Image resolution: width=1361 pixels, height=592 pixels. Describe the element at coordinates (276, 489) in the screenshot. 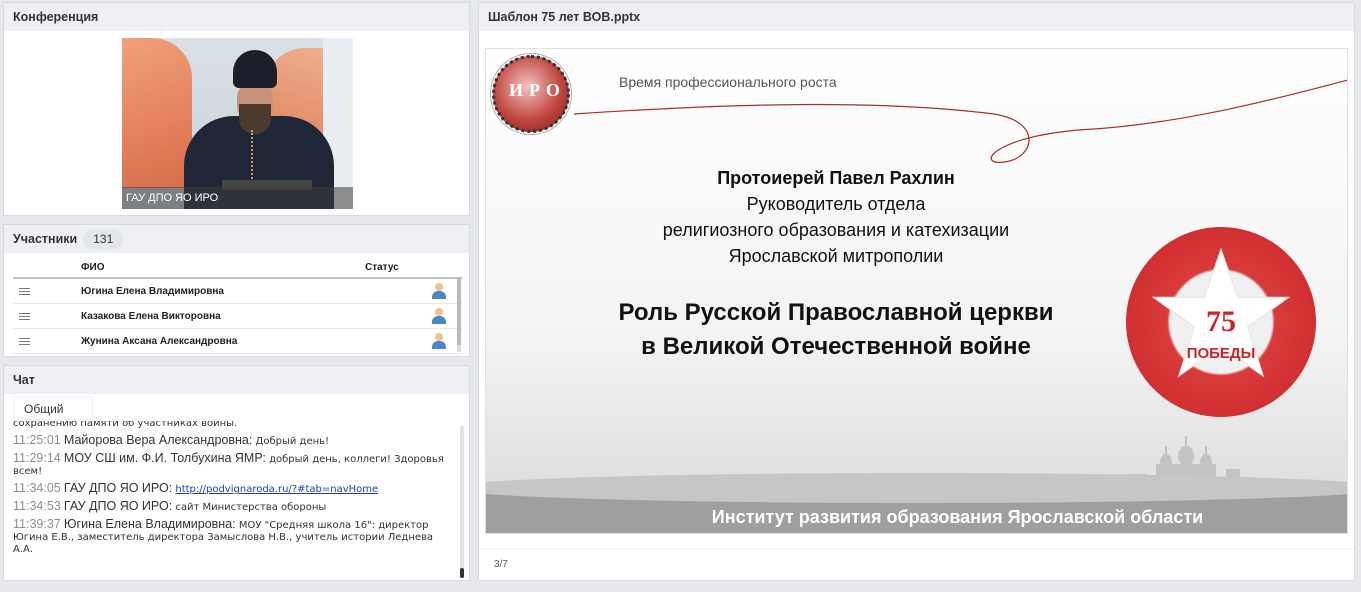

I see `message-link: http://podvignaroda.ru/?#tab=navHome` at that location.